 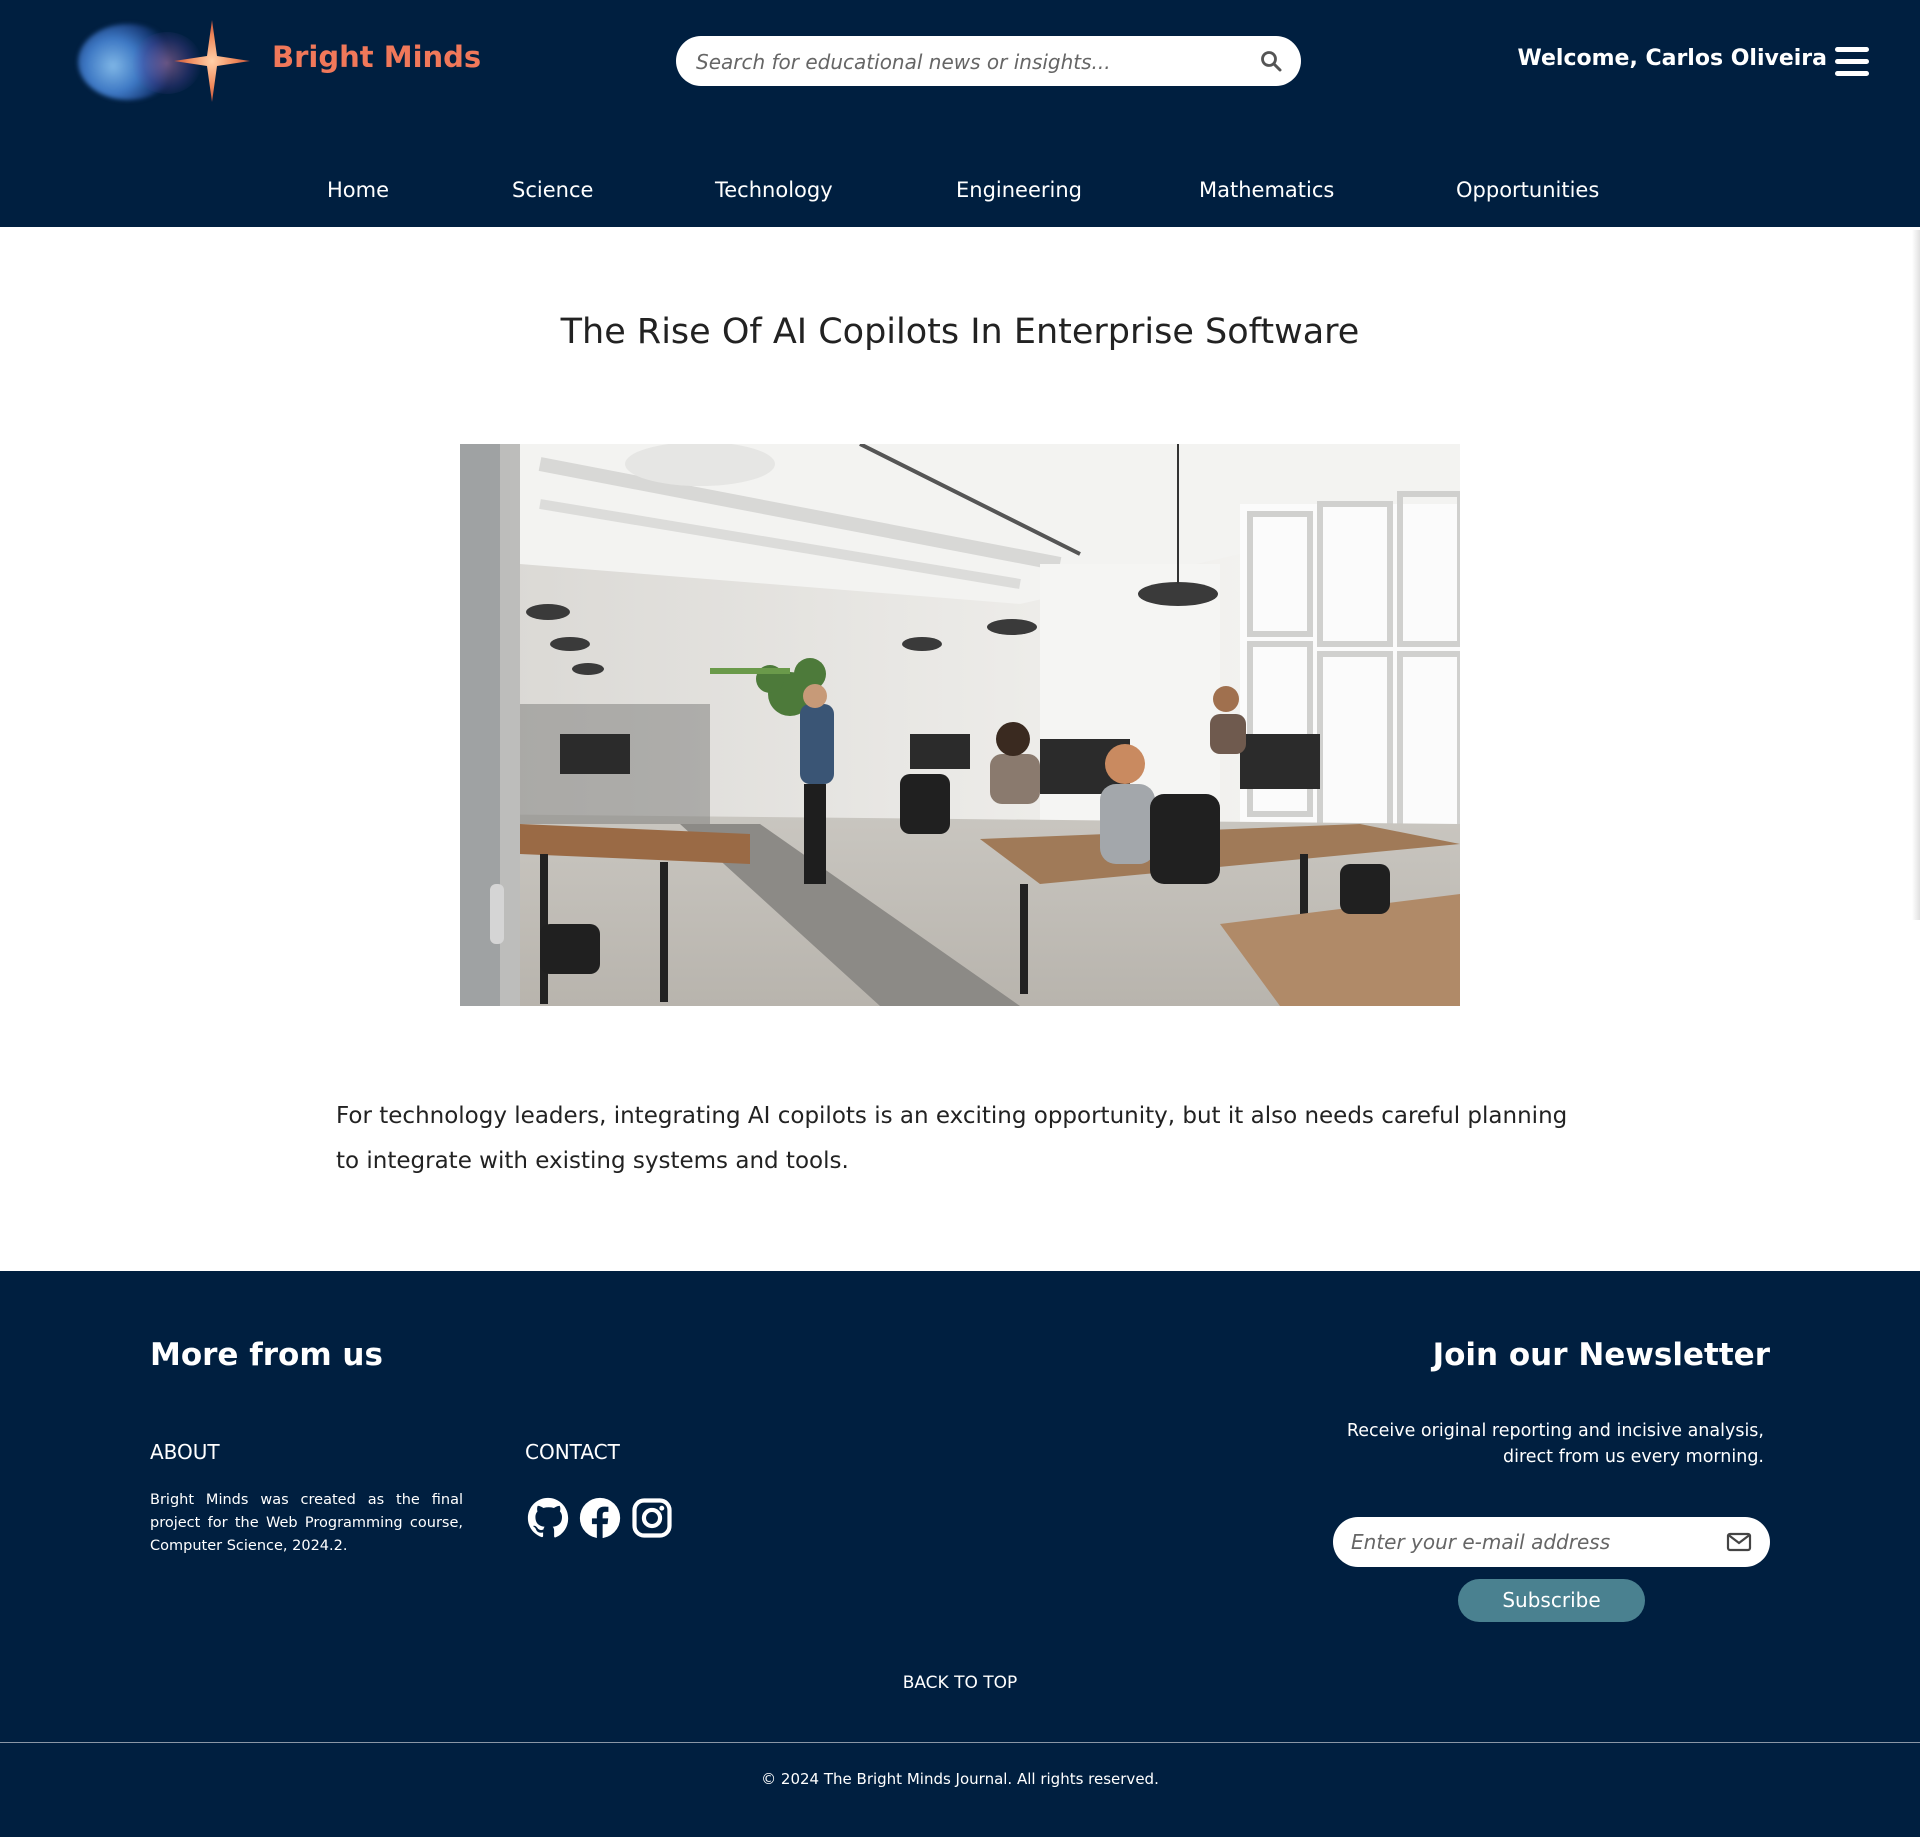 What do you see at coordinates (1480, 1542) in the screenshot?
I see `email-input: Enter your e-mail address` at bounding box center [1480, 1542].